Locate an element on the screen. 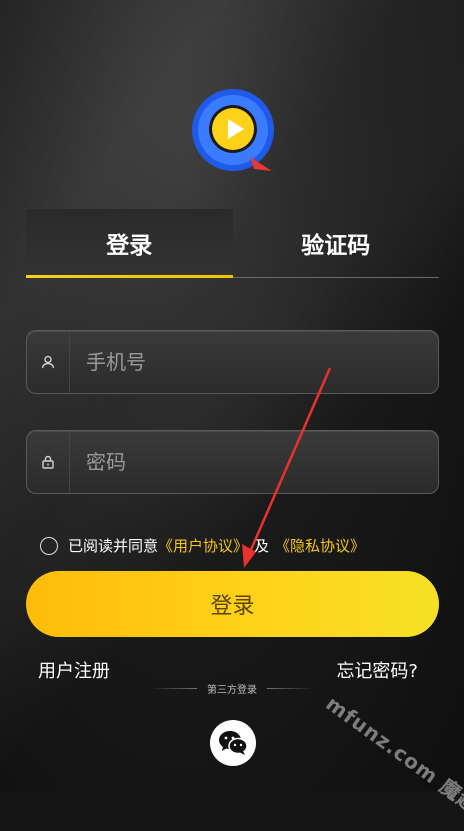 The height and width of the screenshot is (831, 464). third-party-label: 第三方登录 is located at coordinates (232, 690).